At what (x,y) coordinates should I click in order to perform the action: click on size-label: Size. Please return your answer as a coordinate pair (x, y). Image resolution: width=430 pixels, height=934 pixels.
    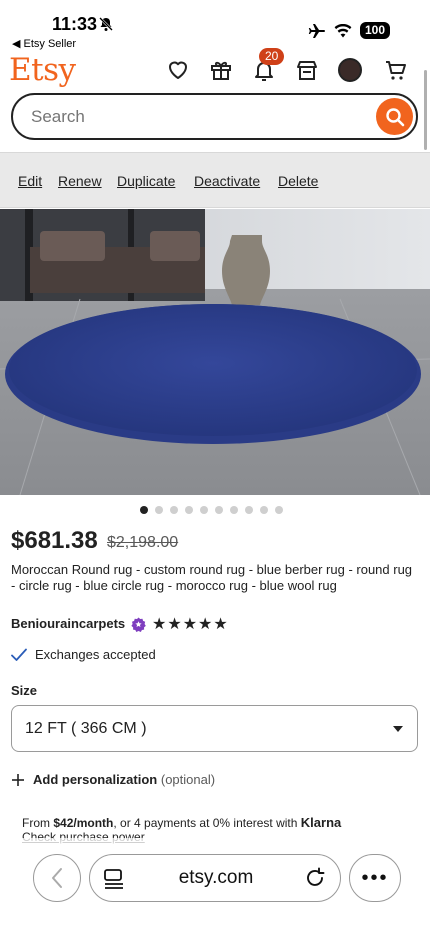
    Looking at the image, I should click on (24, 690).